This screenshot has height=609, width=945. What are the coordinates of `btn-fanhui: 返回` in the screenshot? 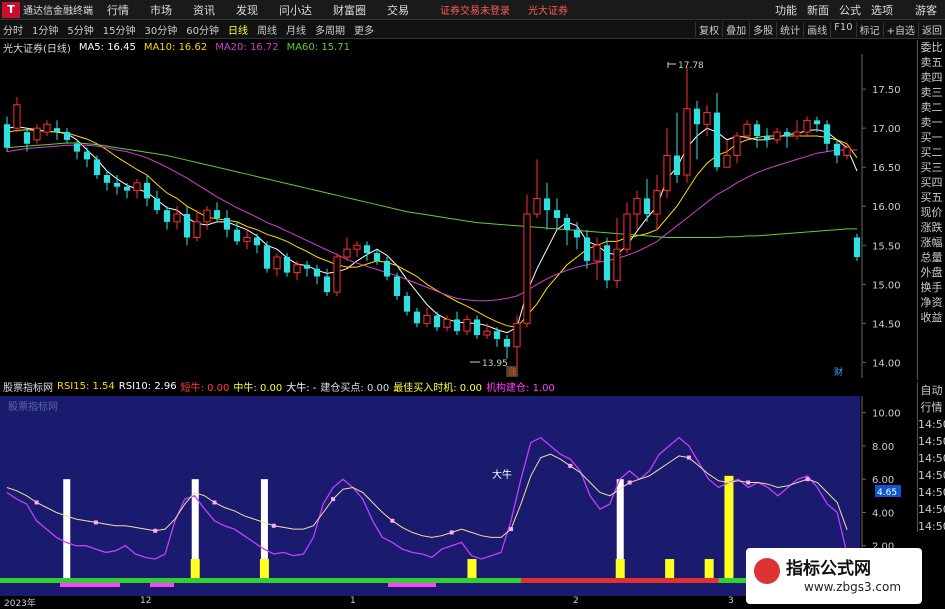 It's located at (931, 29).